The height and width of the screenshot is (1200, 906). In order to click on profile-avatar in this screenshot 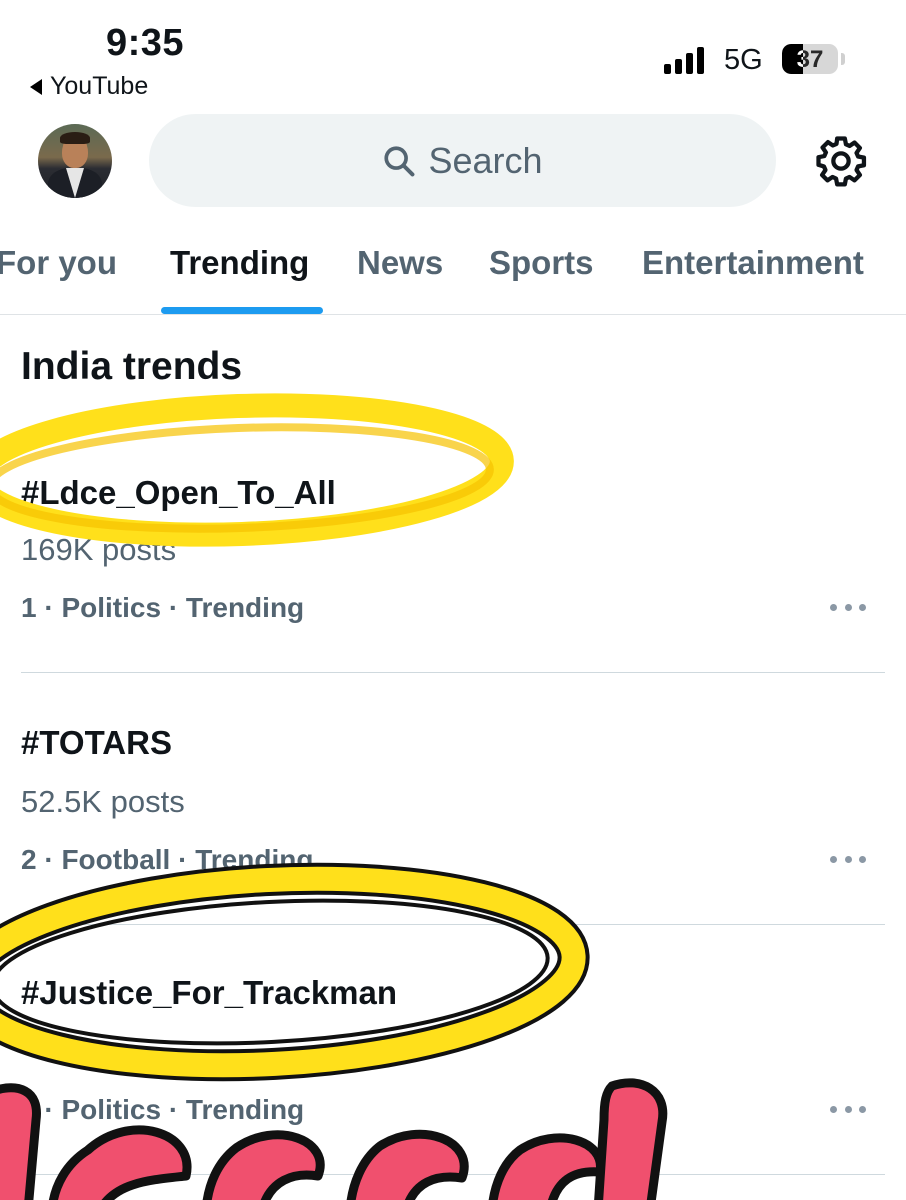, I will do `click(75, 161)`.